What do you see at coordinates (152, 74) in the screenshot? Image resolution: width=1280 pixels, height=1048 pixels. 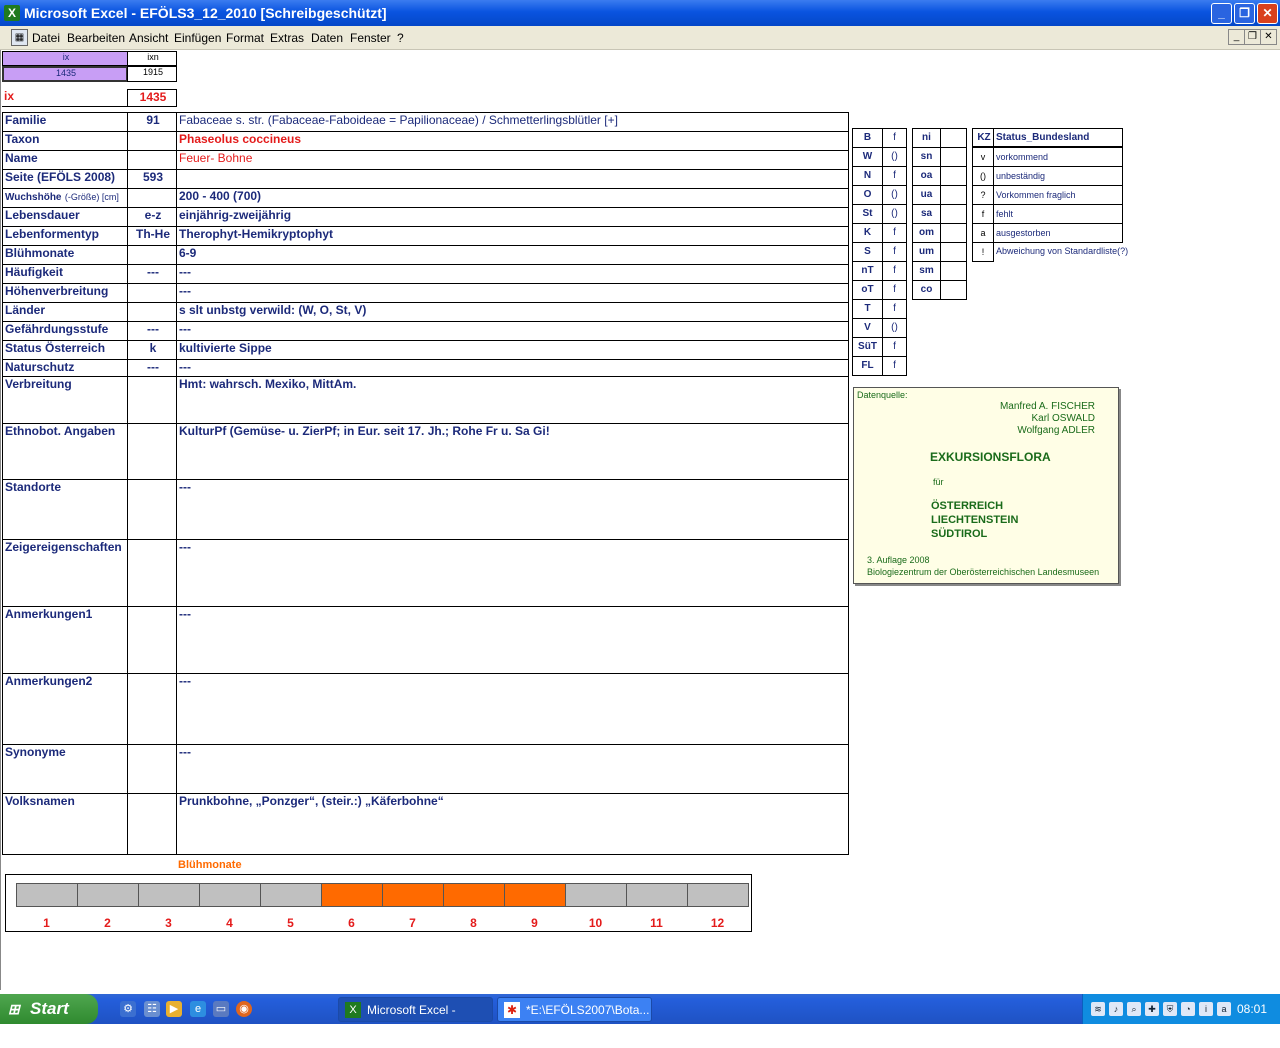 I see `ixn-small-value: 1915` at bounding box center [152, 74].